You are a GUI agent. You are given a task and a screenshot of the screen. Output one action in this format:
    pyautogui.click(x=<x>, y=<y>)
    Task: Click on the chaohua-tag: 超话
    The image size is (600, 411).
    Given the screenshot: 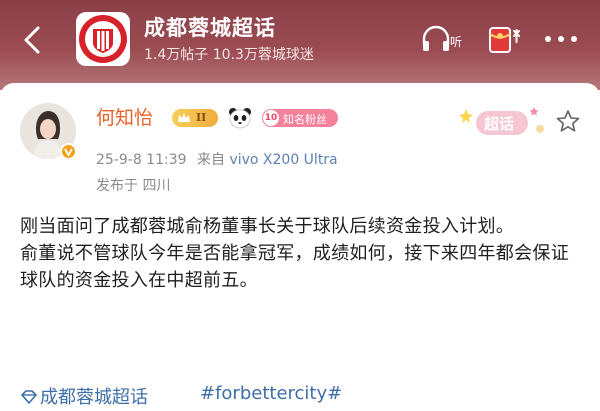 What is the action you would take?
    pyautogui.click(x=502, y=121)
    